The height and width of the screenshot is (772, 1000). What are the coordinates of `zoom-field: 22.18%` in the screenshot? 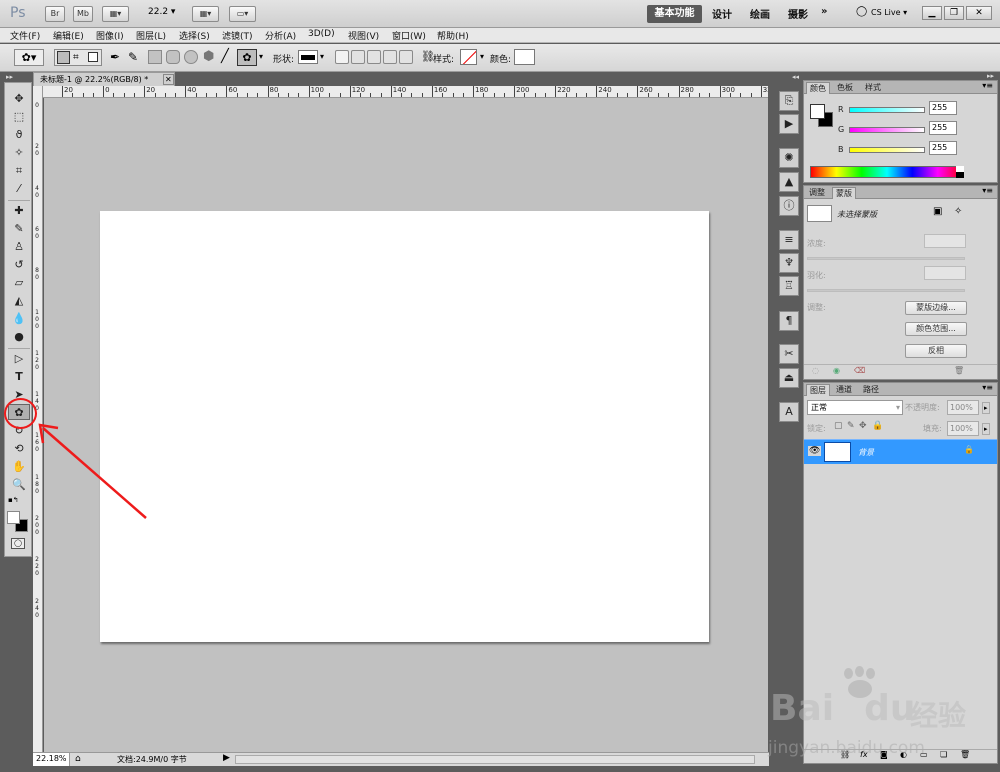 It's located at (51, 759).